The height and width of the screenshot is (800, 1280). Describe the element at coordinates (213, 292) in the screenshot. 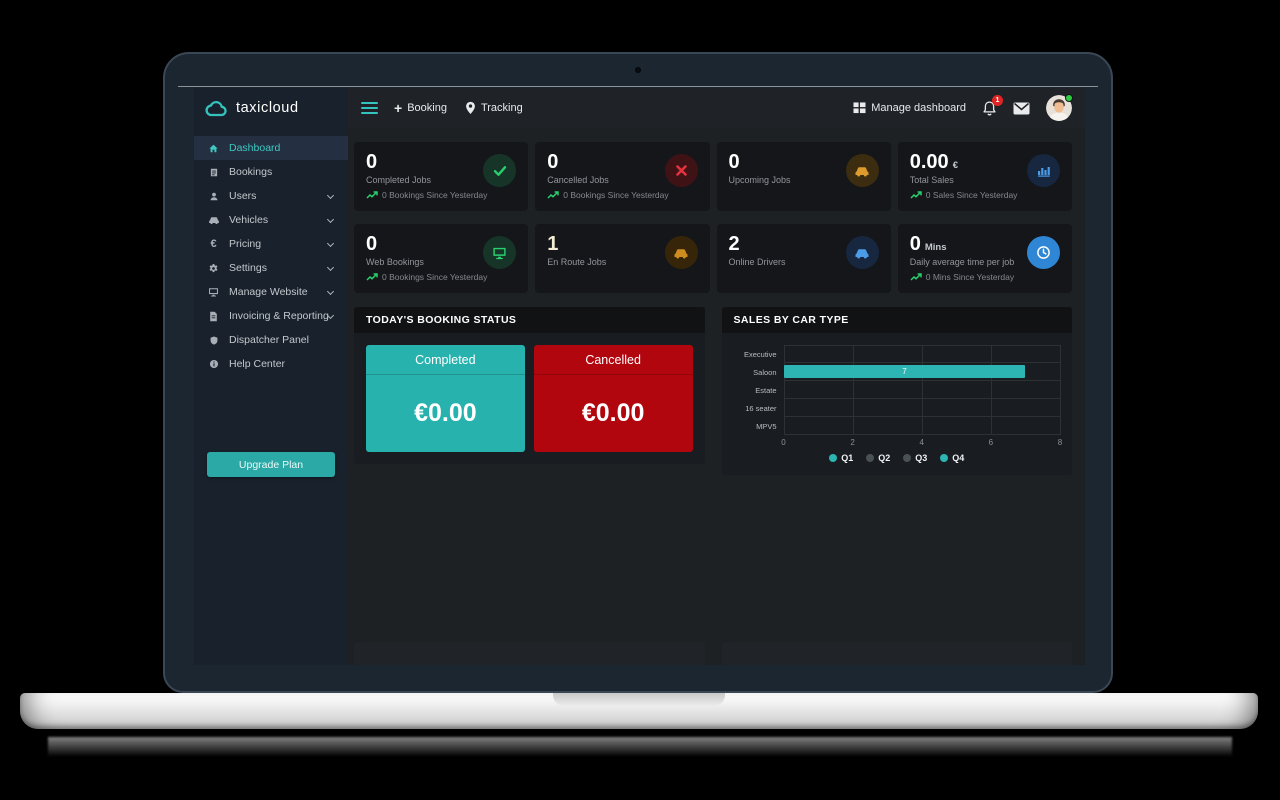

I see `monitor-icon` at that location.